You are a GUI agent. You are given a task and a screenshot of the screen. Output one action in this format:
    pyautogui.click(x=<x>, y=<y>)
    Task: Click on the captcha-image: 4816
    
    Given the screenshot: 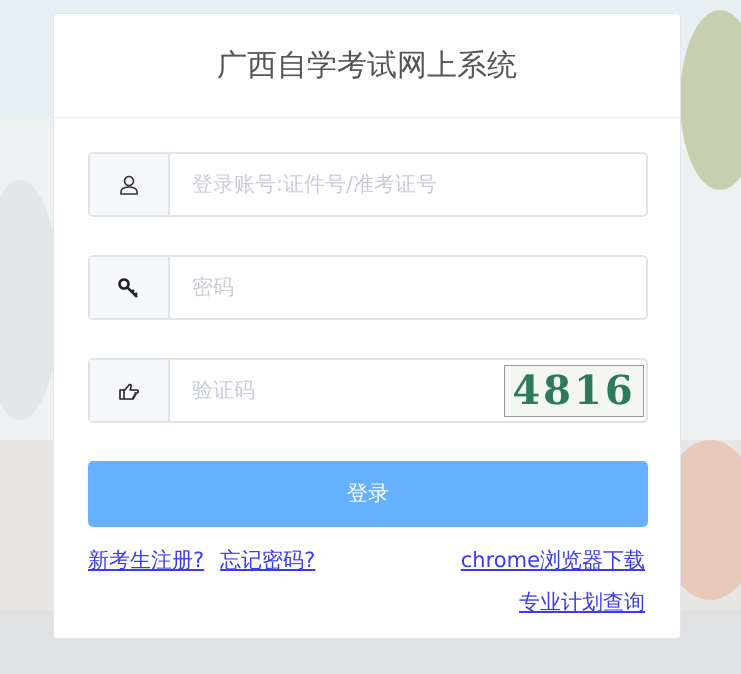 What is the action you would take?
    pyautogui.click(x=574, y=390)
    